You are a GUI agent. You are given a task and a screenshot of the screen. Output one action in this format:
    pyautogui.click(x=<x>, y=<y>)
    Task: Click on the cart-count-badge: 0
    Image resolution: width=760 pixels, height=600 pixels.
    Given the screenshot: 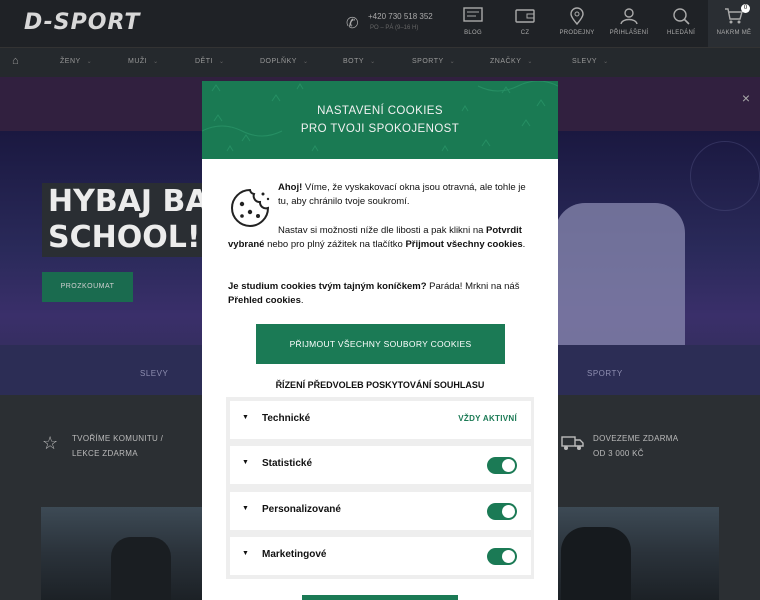 What is the action you would take?
    pyautogui.click(x=745, y=8)
    